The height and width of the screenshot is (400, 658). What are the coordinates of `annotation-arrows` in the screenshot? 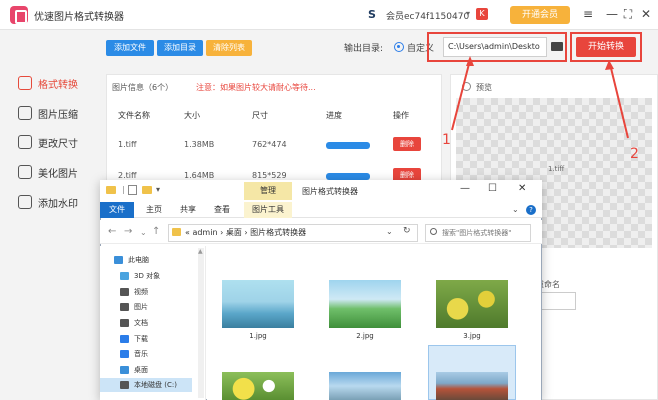 It's located at (540, 97).